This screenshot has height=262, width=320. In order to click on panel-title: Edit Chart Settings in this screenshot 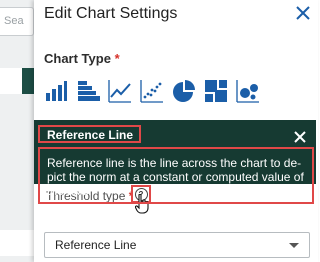, I will do `click(111, 13)`.